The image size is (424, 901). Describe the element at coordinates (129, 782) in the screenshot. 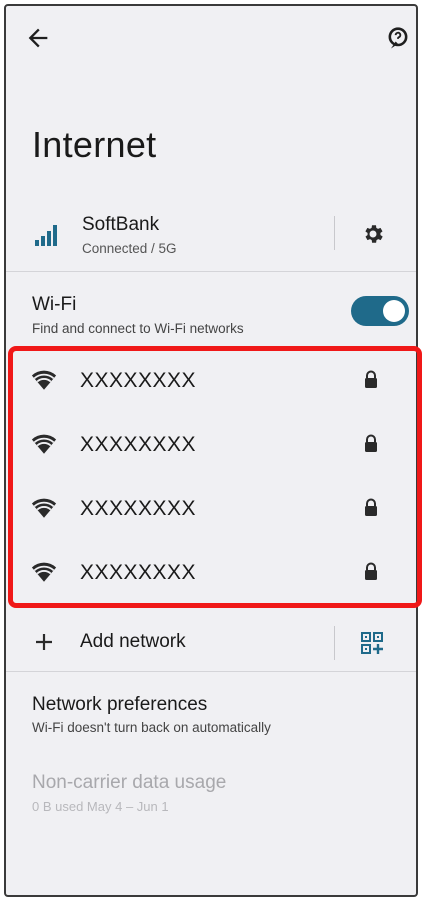

I see `non-carrier-data-title: Non-carrier data usage` at that location.